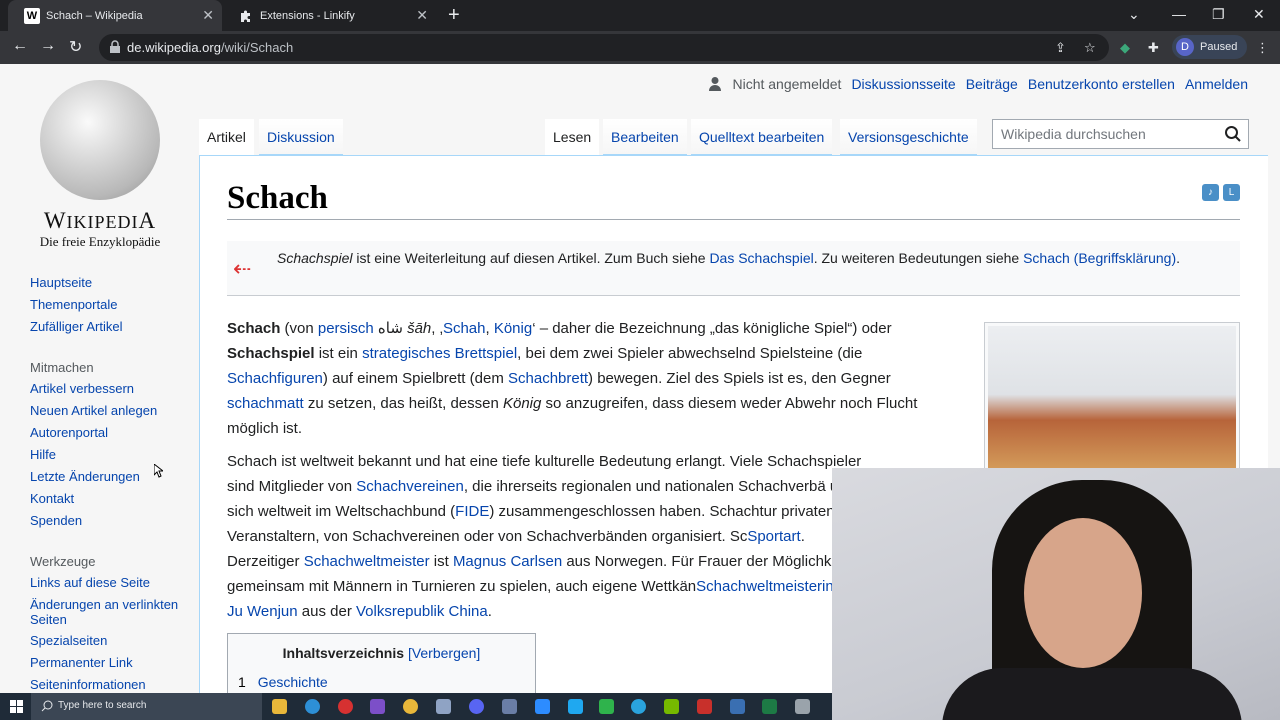 The image size is (1280, 720). Describe the element at coordinates (1179, 14) in the screenshot. I see `minimize-icon: —` at that location.